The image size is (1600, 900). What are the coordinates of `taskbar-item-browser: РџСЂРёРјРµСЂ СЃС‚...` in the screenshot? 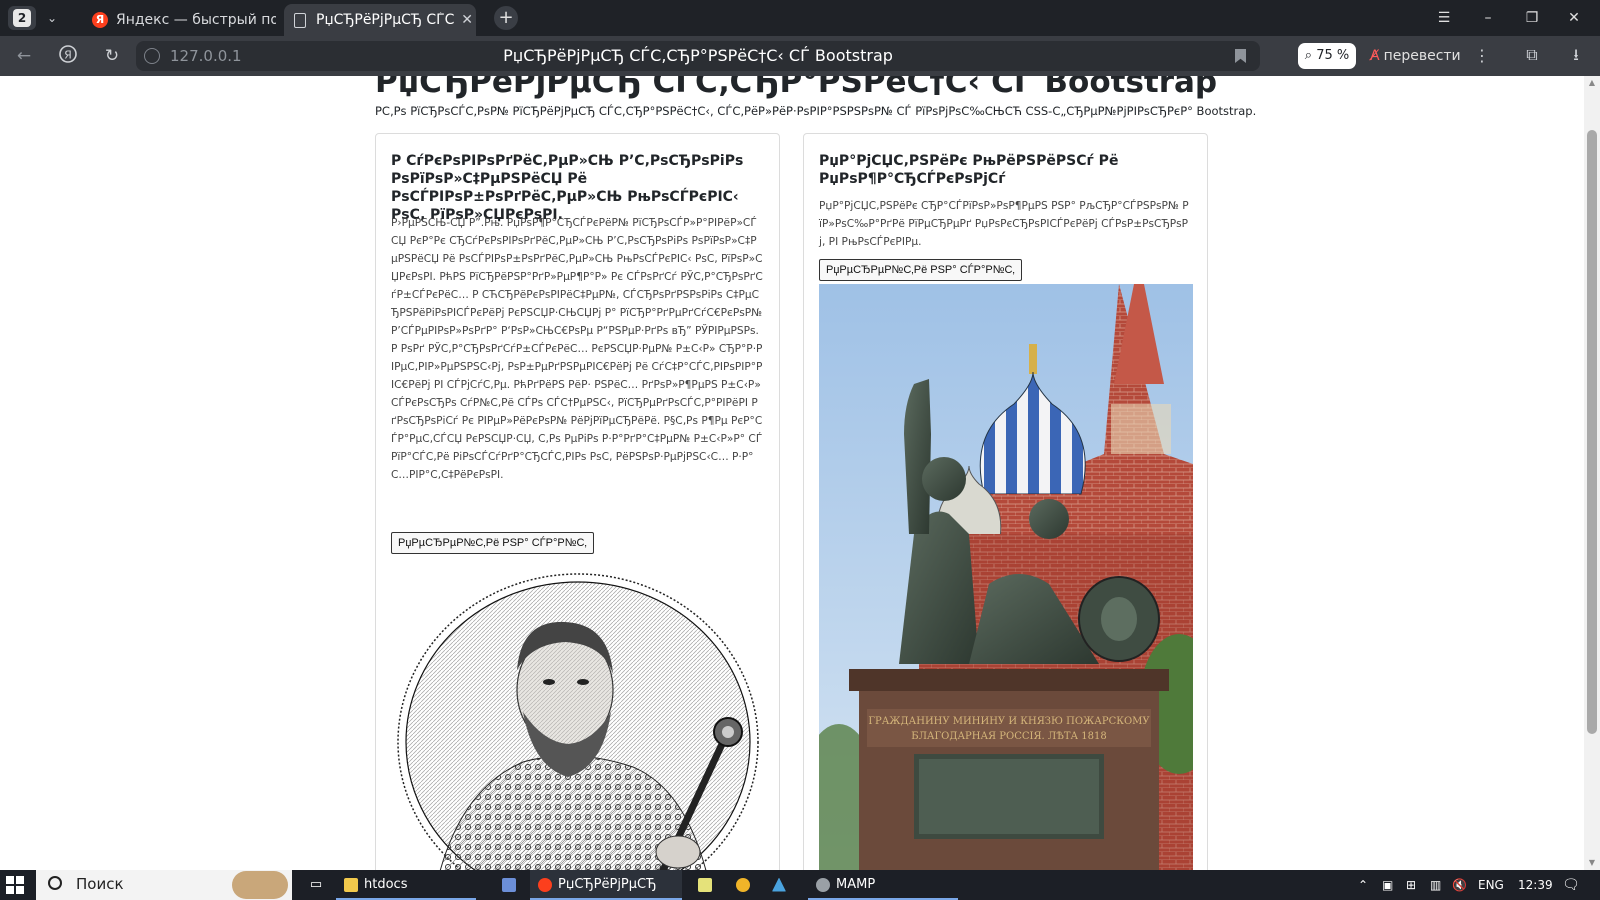 It's located at (606, 885).